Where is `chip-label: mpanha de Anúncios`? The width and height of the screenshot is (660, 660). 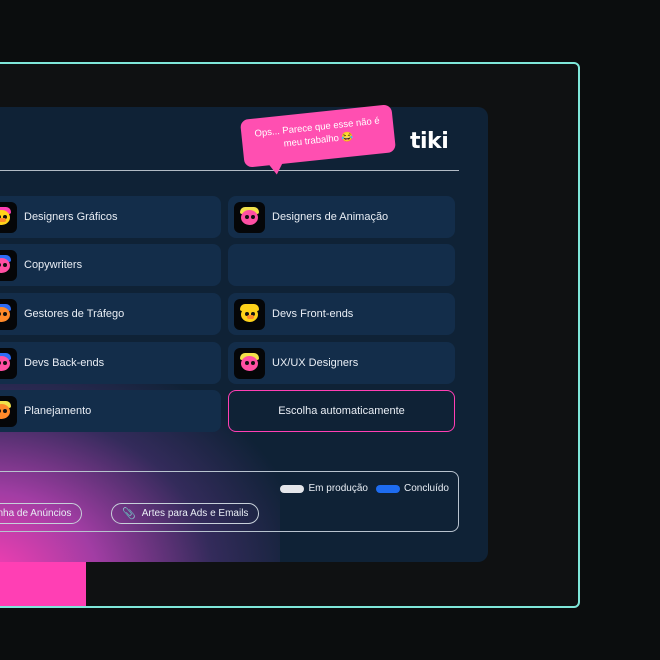
chip-label: mpanha de Anúncios is located at coordinates (36, 513).